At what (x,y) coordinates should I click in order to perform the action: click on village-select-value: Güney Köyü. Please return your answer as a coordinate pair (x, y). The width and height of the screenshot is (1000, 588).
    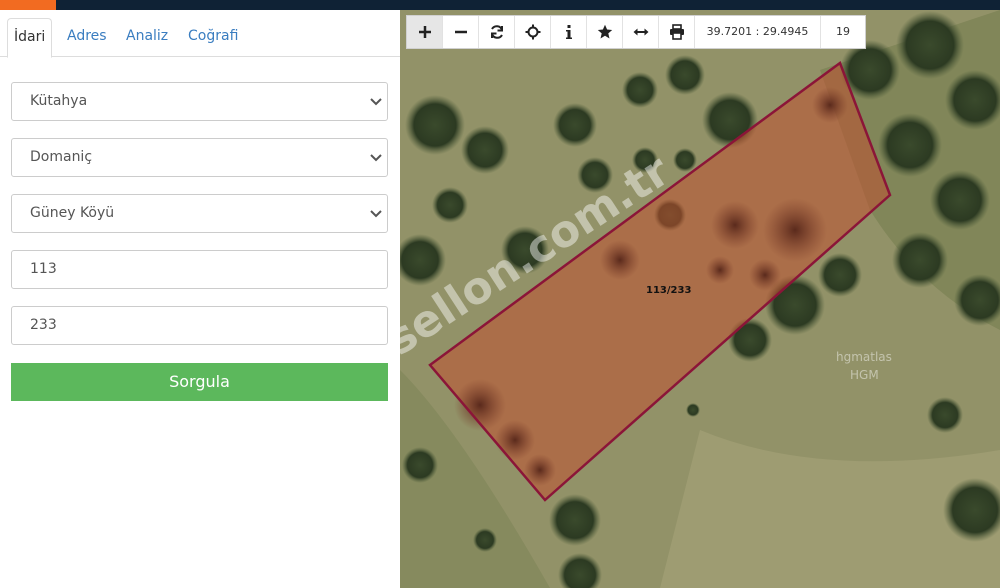
    Looking at the image, I should click on (72, 213).